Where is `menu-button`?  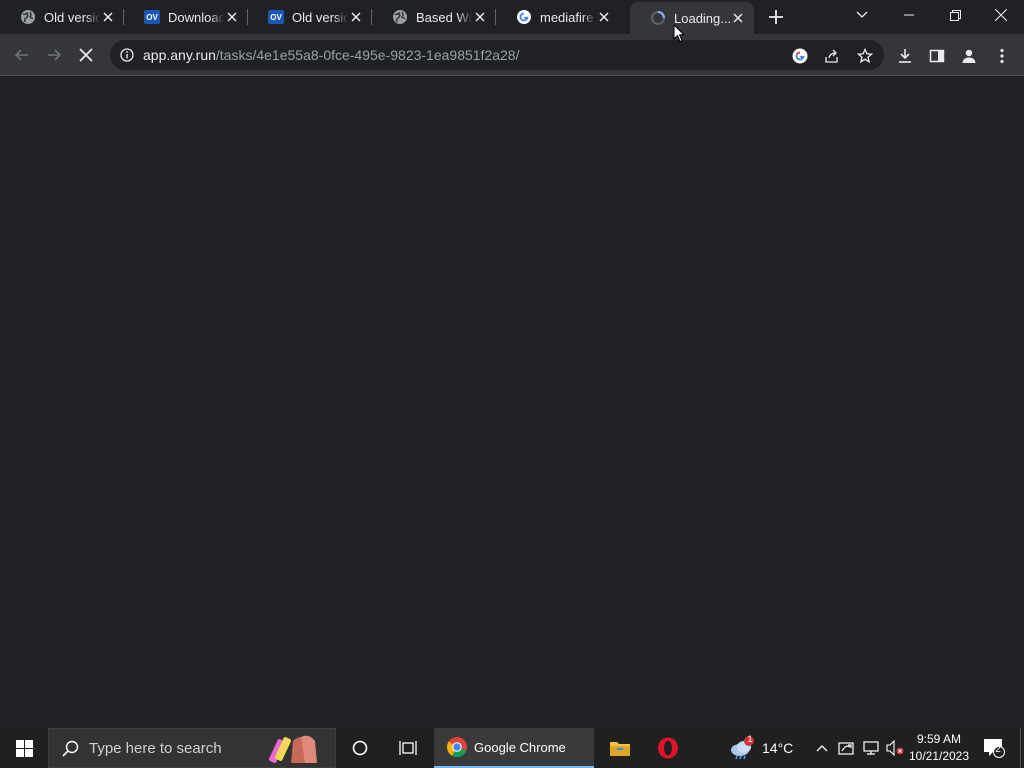 menu-button is located at coordinates (1002, 56).